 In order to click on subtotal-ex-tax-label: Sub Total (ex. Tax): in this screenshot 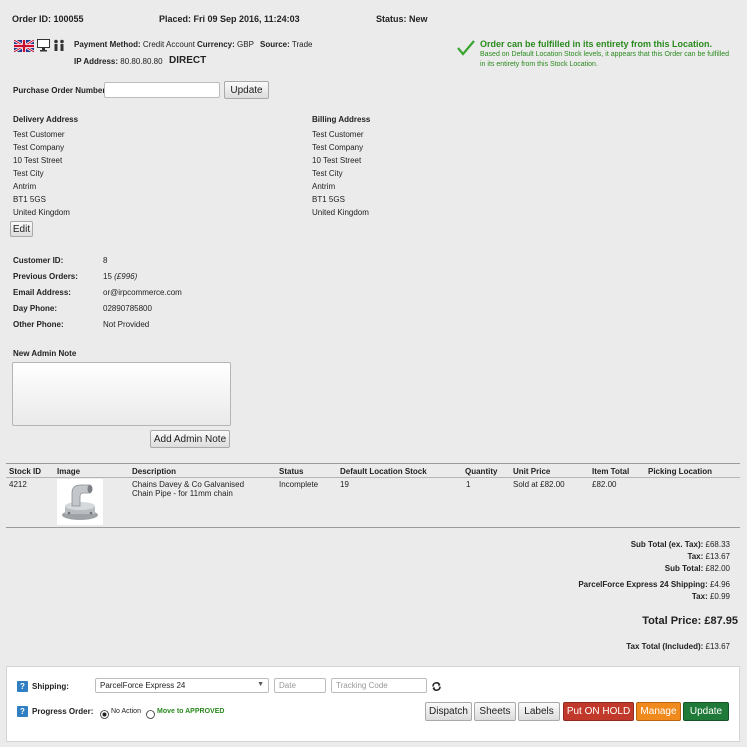, I will do `click(667, 544)`.